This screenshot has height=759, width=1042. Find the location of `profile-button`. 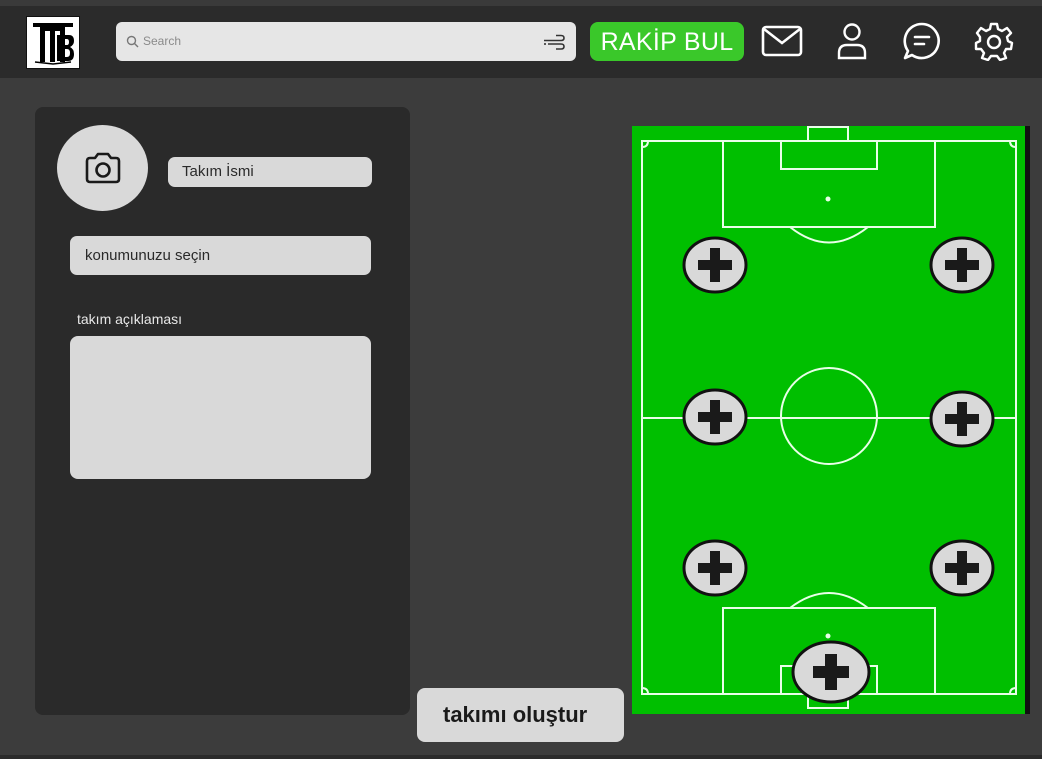

profile-button is located at coordinates (852, 41).